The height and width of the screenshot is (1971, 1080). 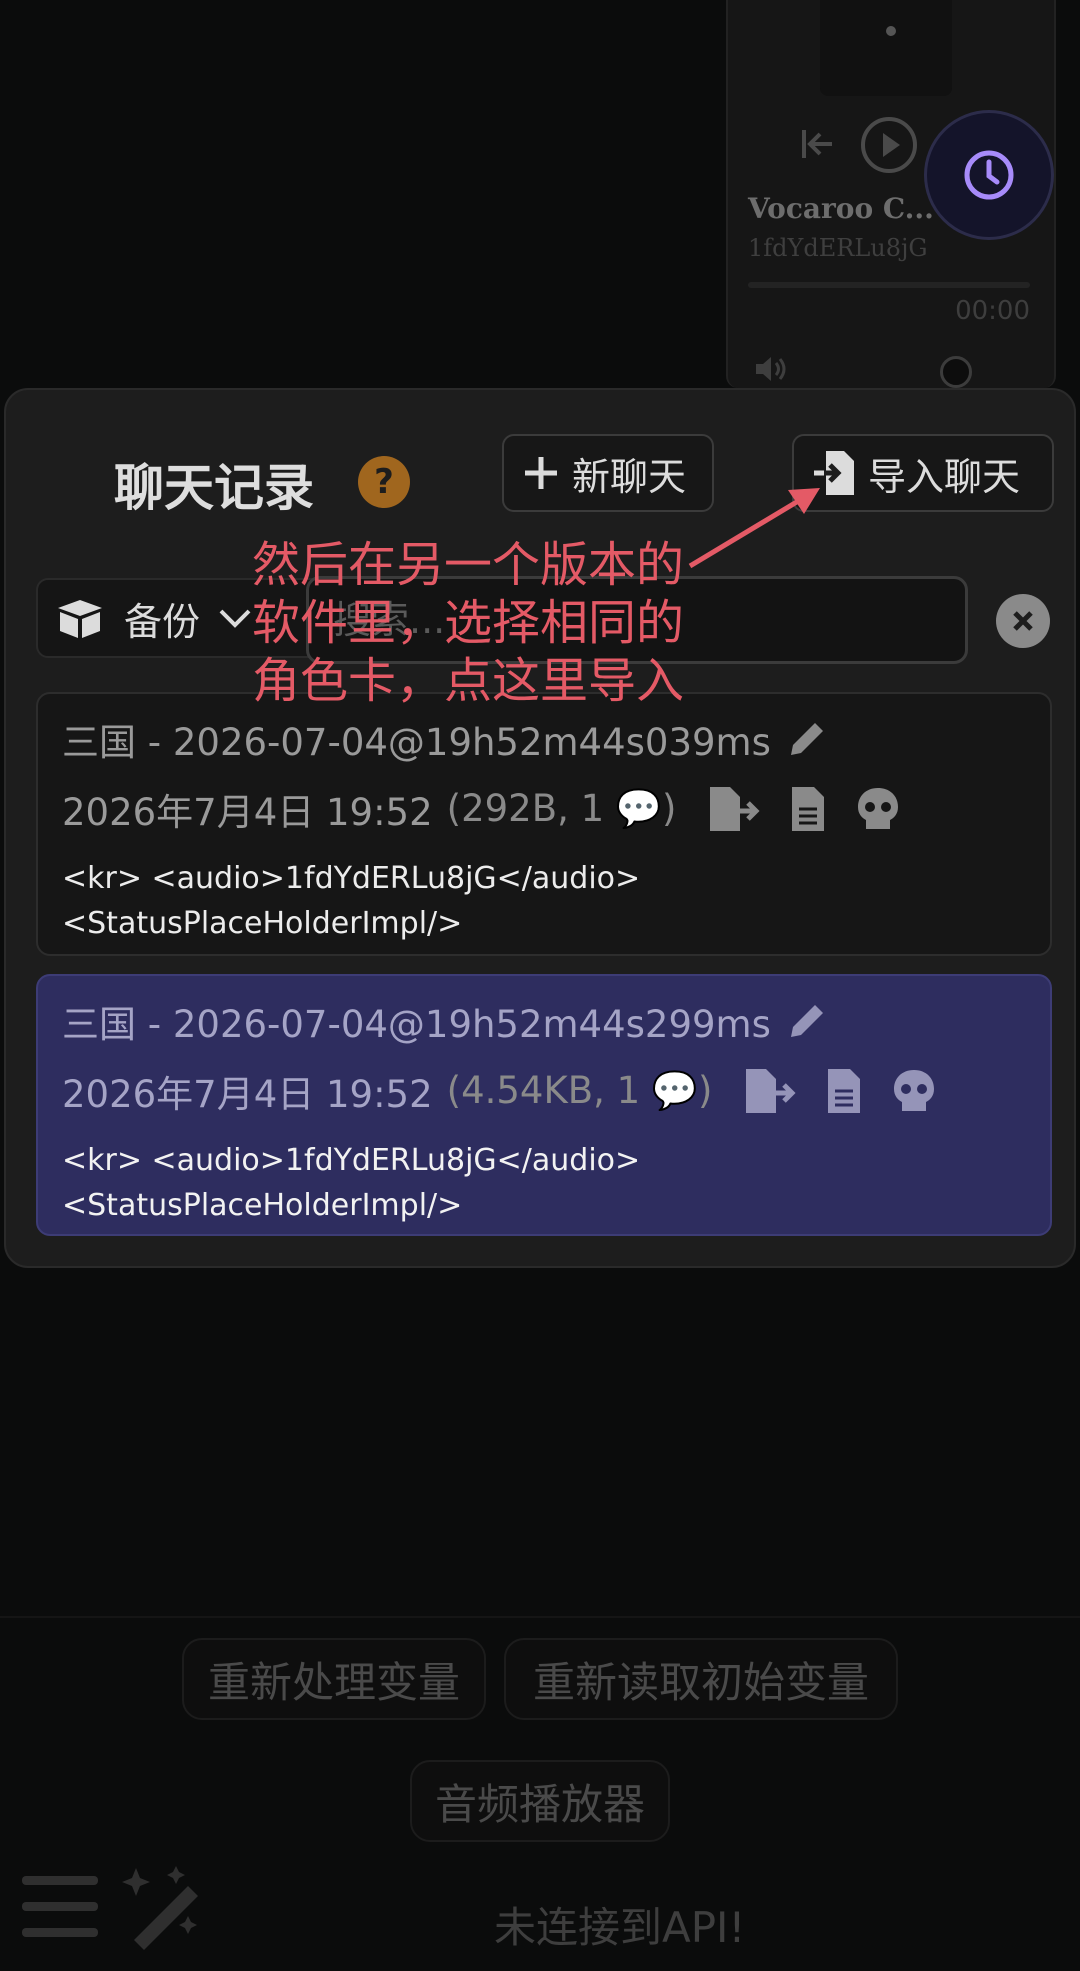 What do you see at coordinates (416, 1024) in the screenshot?
I see `chat-name: 三国 - 2026-07-04@19h52m44s299ms` at bounding box center [416, 1024].